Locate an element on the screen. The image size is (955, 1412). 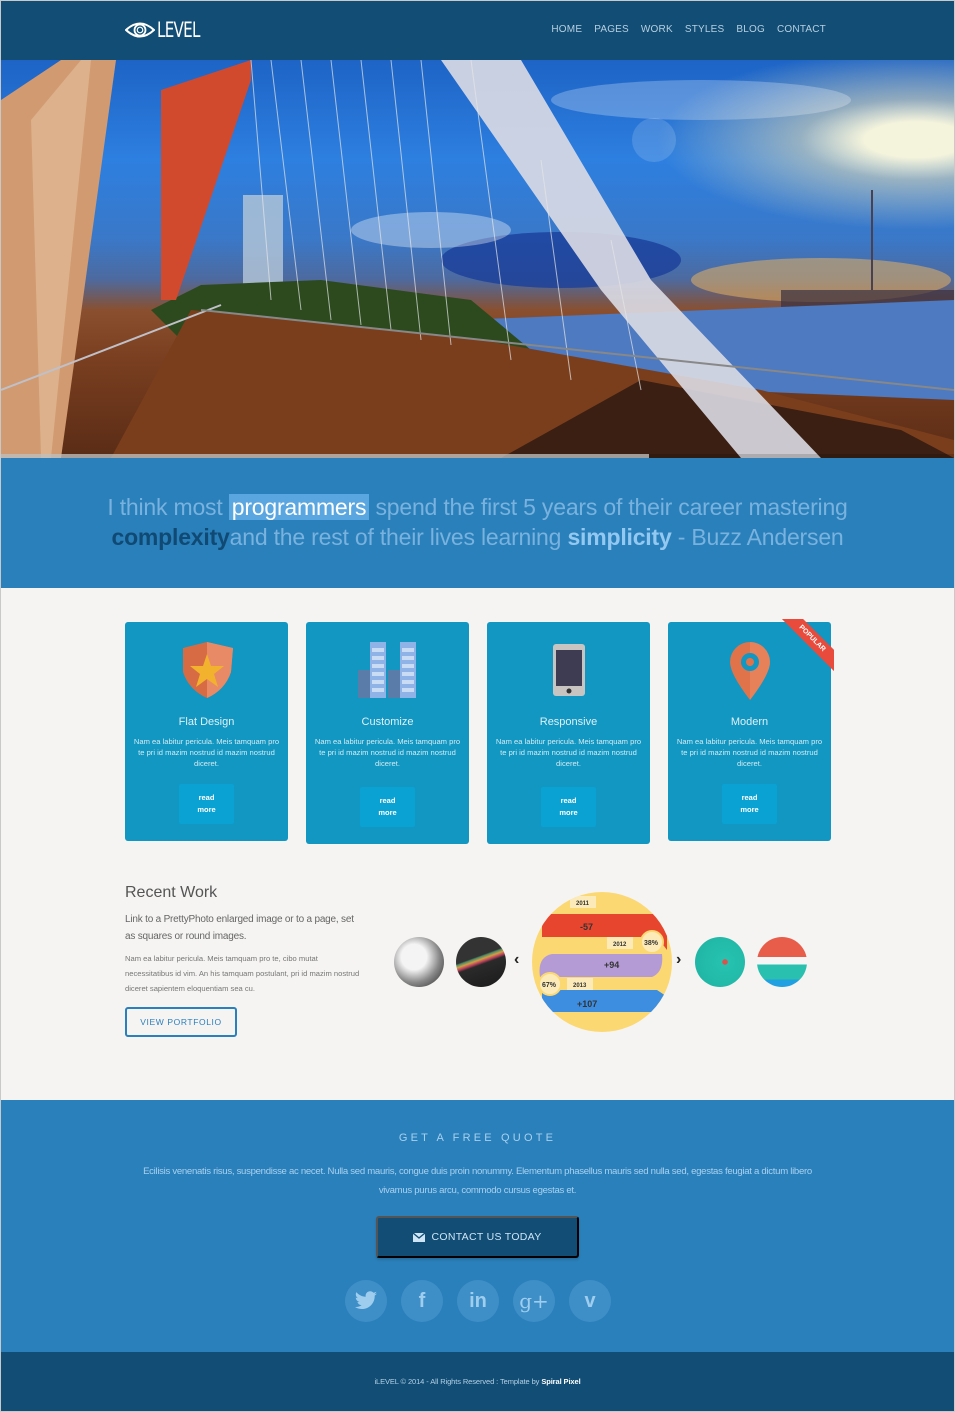
quote-emphasis-complexity: complexity is located at coordinates (170, 537).